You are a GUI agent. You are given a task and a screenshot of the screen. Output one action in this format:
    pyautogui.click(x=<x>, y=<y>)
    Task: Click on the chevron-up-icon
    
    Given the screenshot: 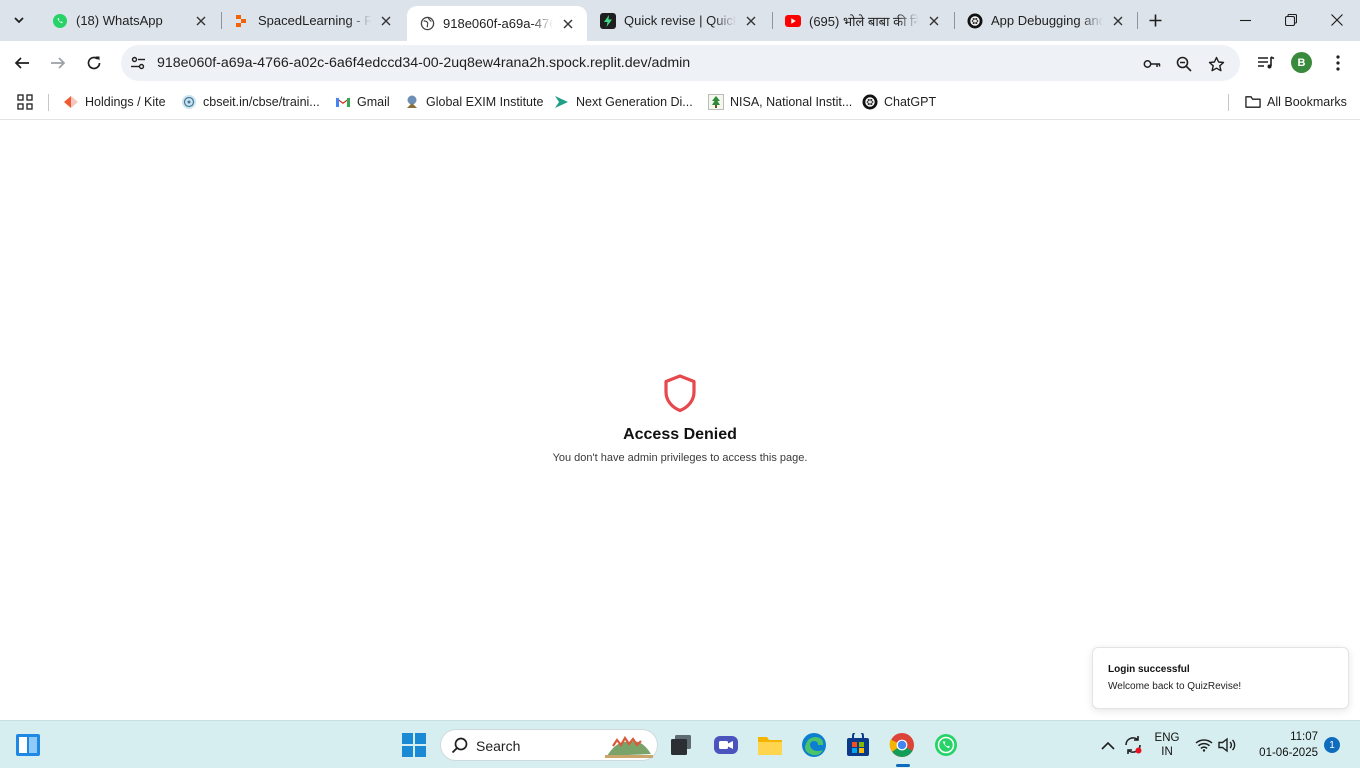 What is the action you would take?
    pyautogui.click(x=1108, y=745)
    